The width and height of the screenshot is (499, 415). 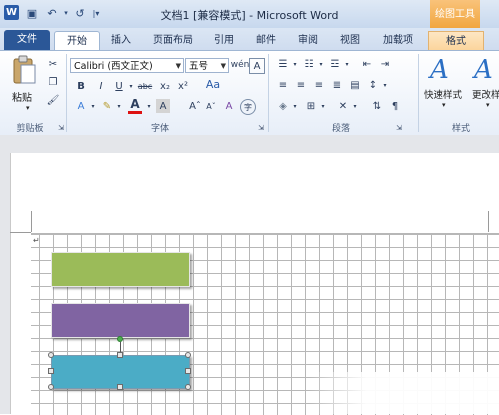 What do you see at coordinates (443, 94) in the screenshot?
I see `quick-styles-label: 快速样式` at bounding box center [443, 94].